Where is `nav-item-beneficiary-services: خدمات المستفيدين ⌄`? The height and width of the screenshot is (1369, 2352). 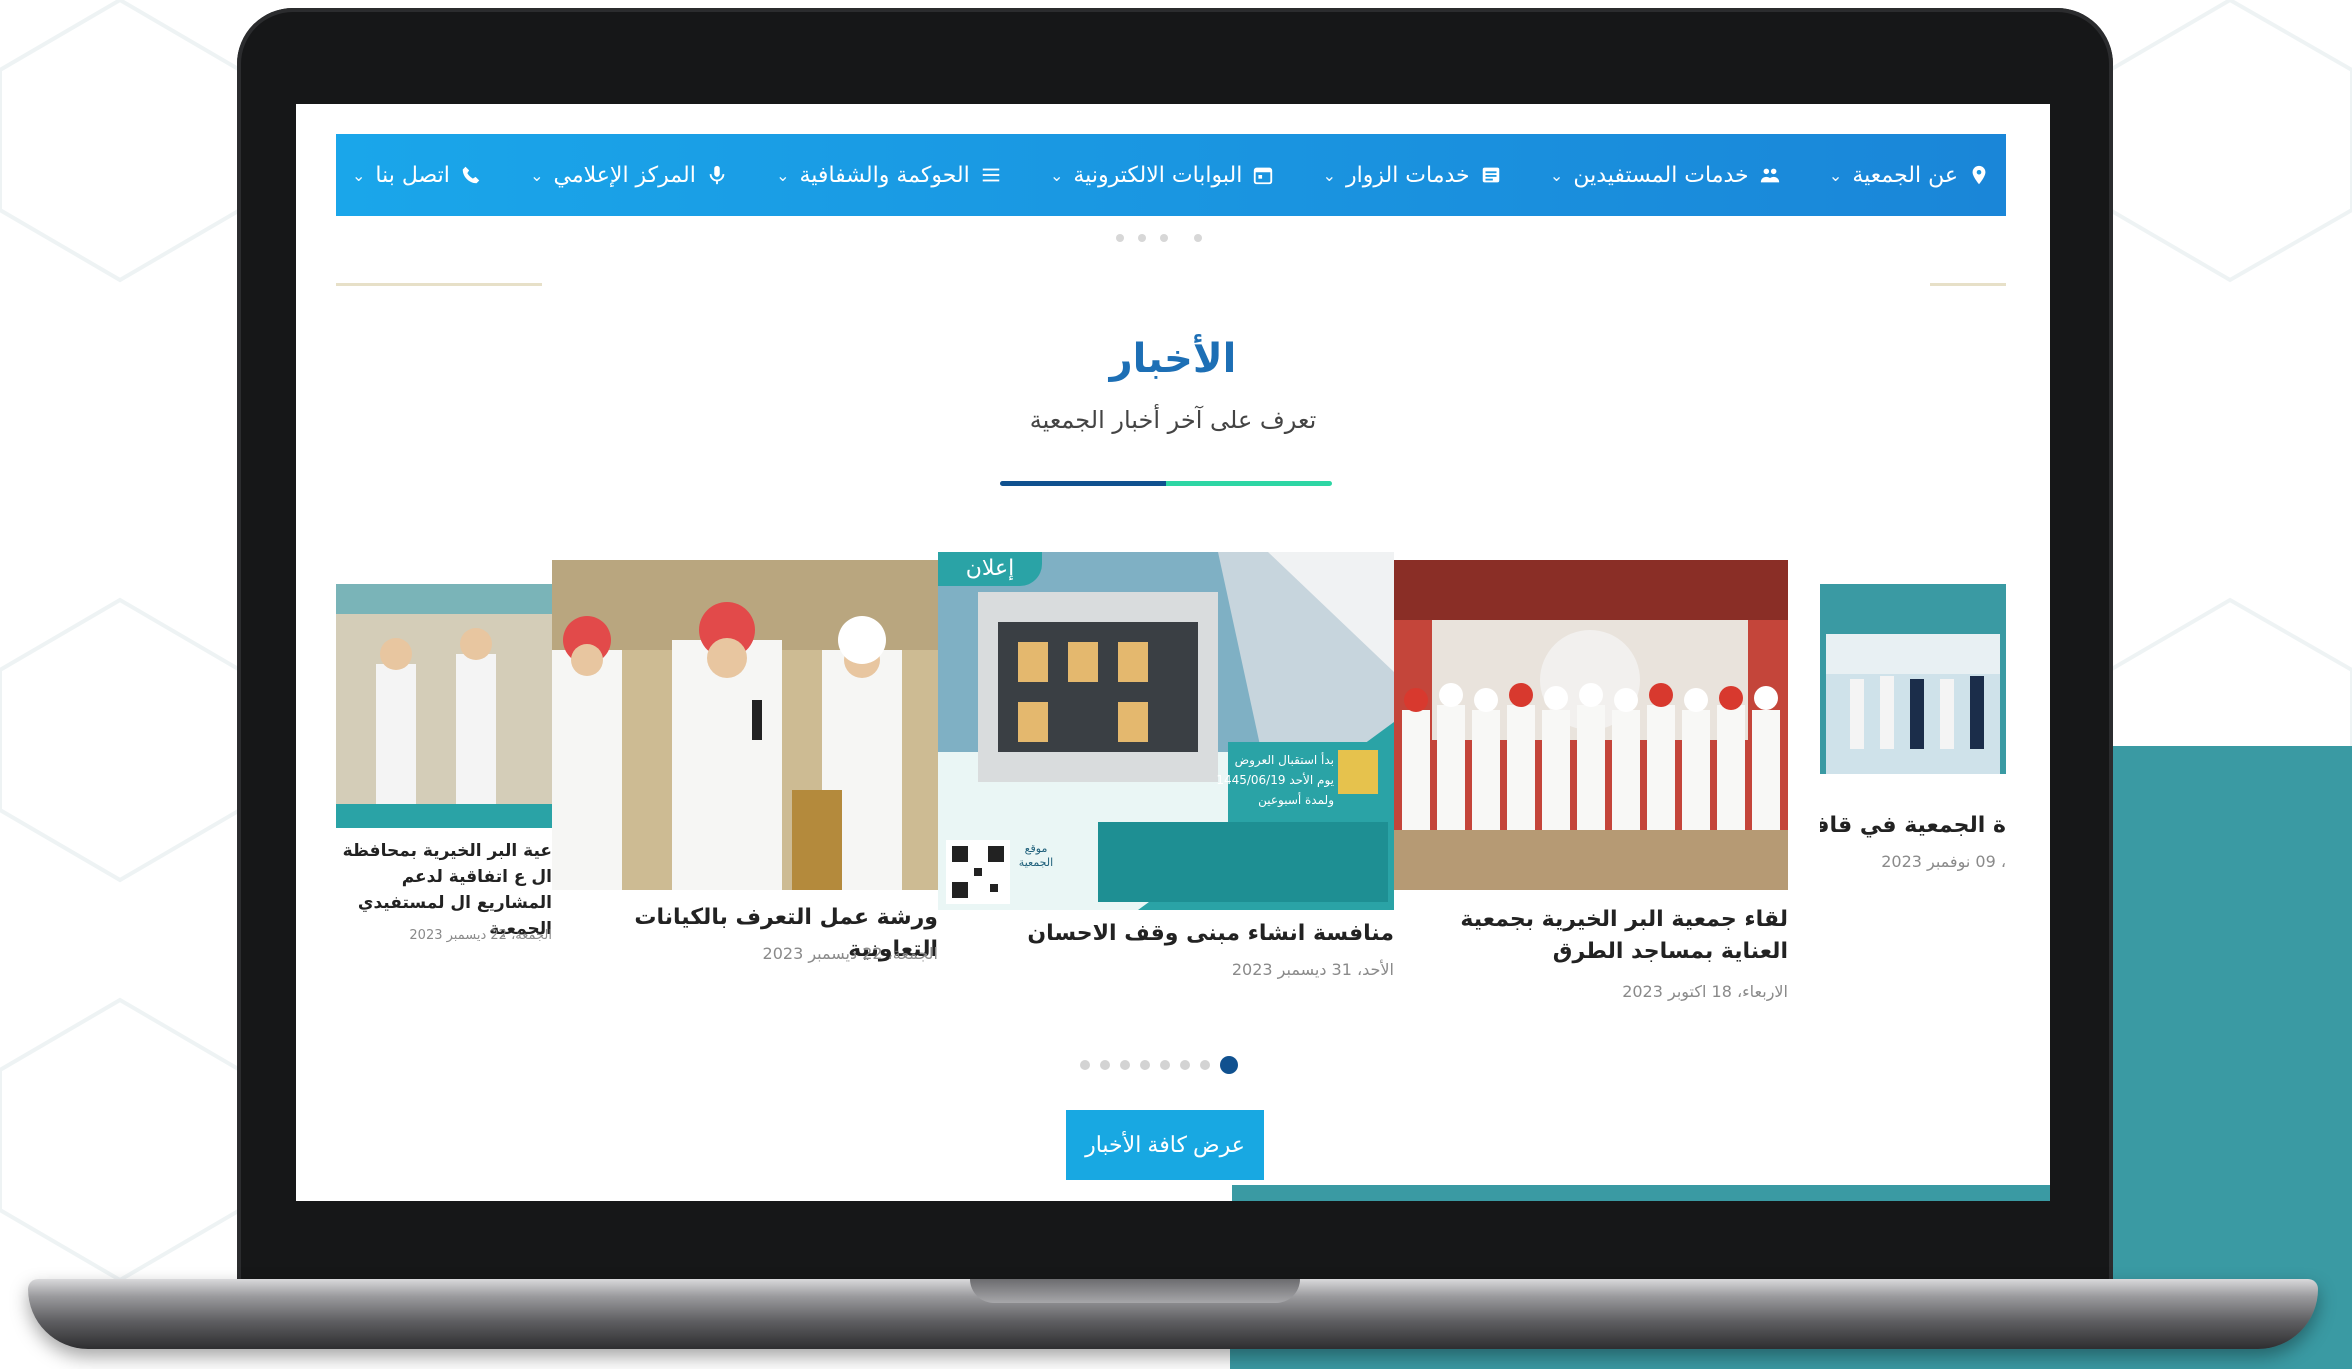 nav-item-beneficiary-services: خدمات المستفيدين ⌄ is located at coordinates (1665, 175).